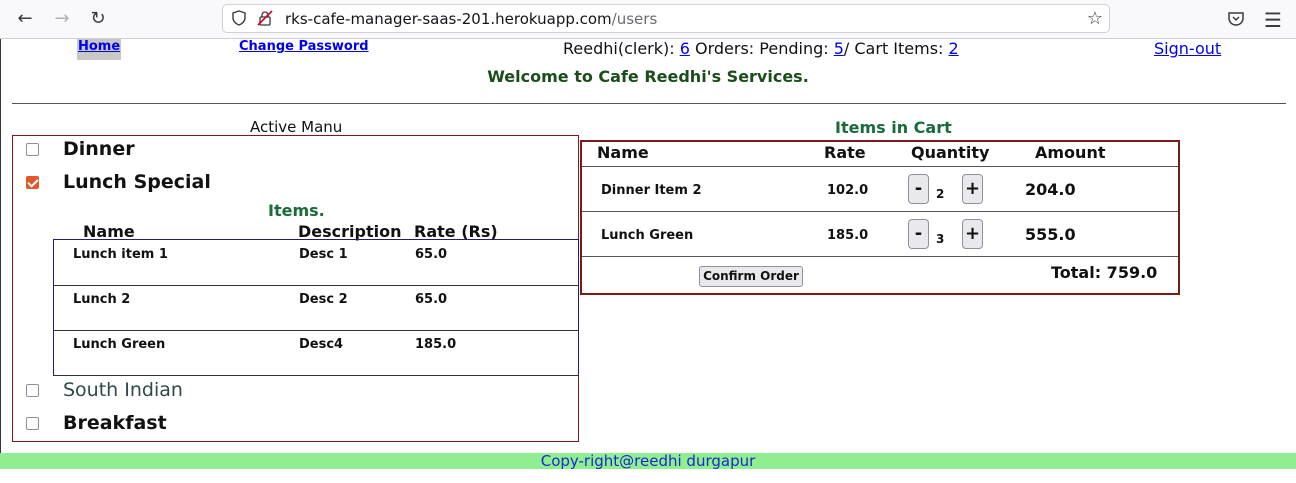 Image resolution: width=1296 pixels, height=483 pixels. I want to click on pocket-icon, so click(1236, 19).